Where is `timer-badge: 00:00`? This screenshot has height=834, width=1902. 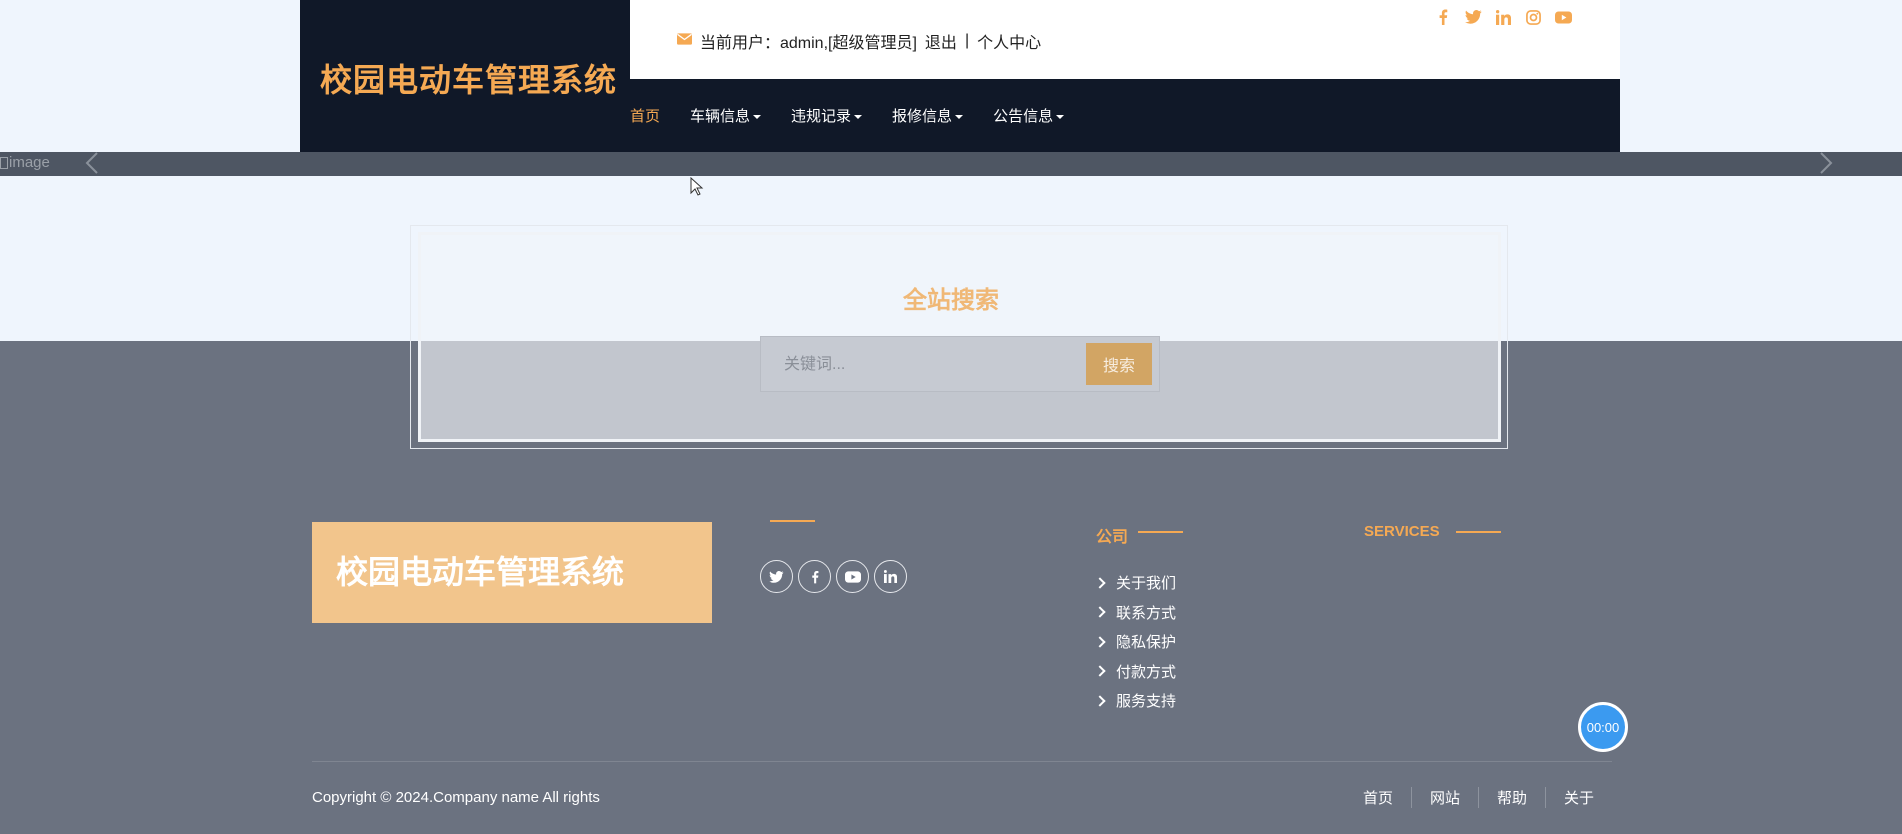 timer-badge: 00:00 is located at coordinates (1603, 727).